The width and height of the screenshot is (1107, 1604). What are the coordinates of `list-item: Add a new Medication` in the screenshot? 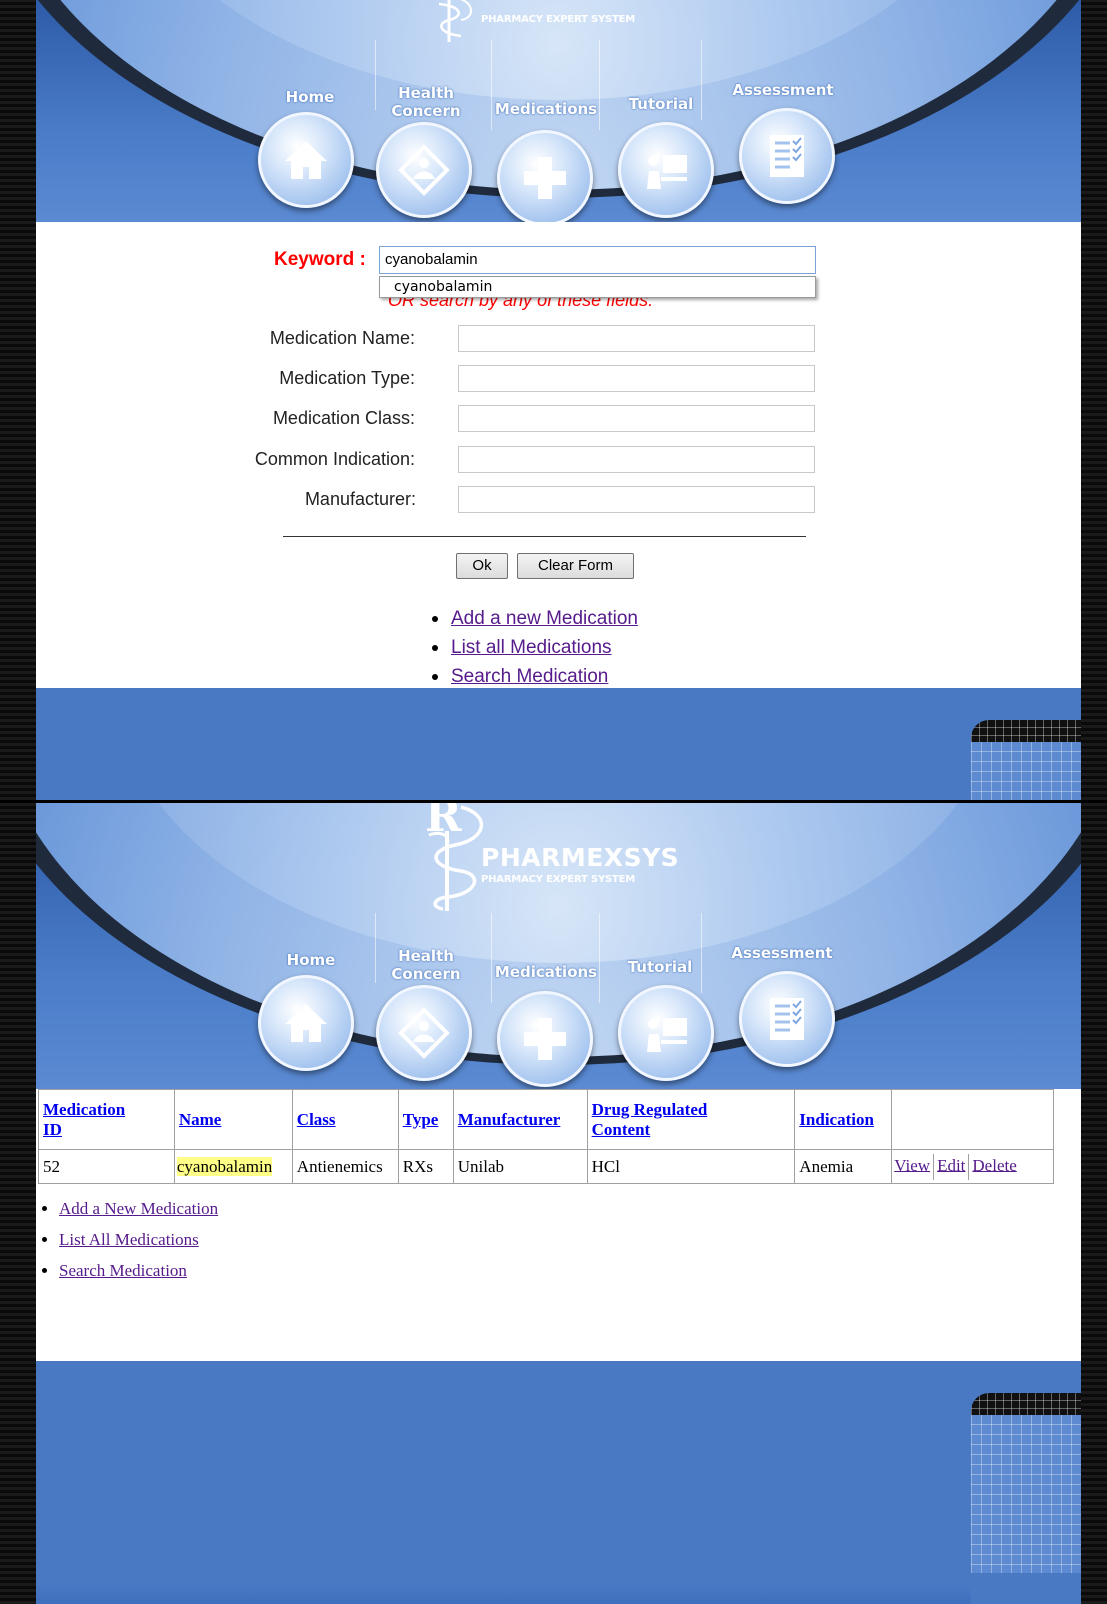 It's located at (535, 618).